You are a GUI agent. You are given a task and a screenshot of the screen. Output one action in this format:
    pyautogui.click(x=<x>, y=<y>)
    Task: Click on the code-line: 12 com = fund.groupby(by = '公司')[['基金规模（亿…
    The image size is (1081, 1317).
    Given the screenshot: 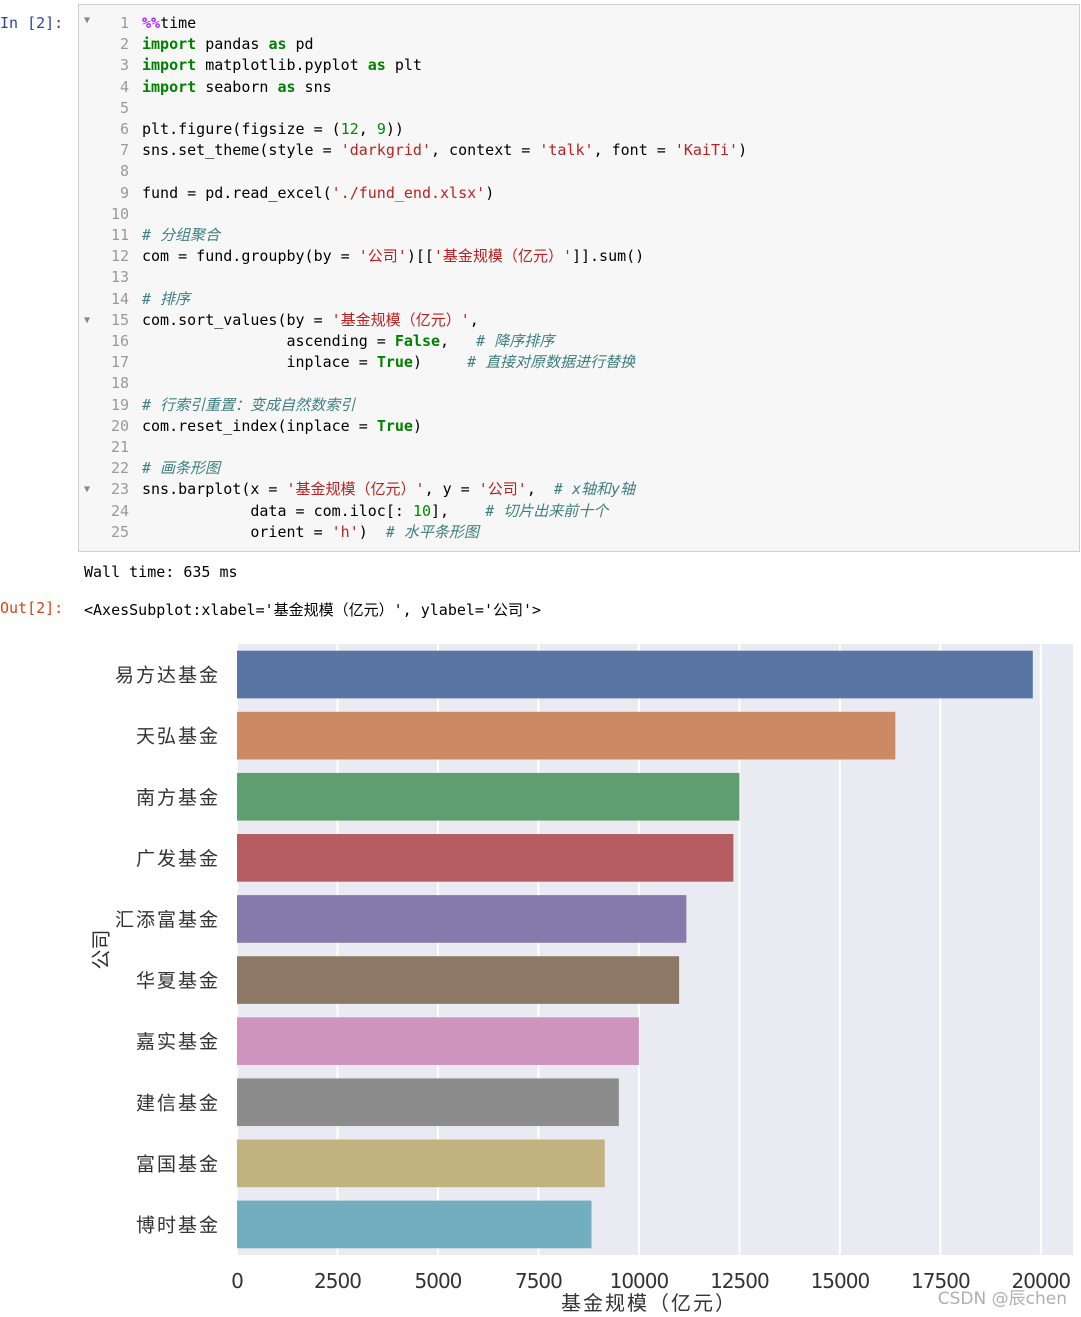 What is the action you would take?
    pyautogui.click(x=579, y=256)
    